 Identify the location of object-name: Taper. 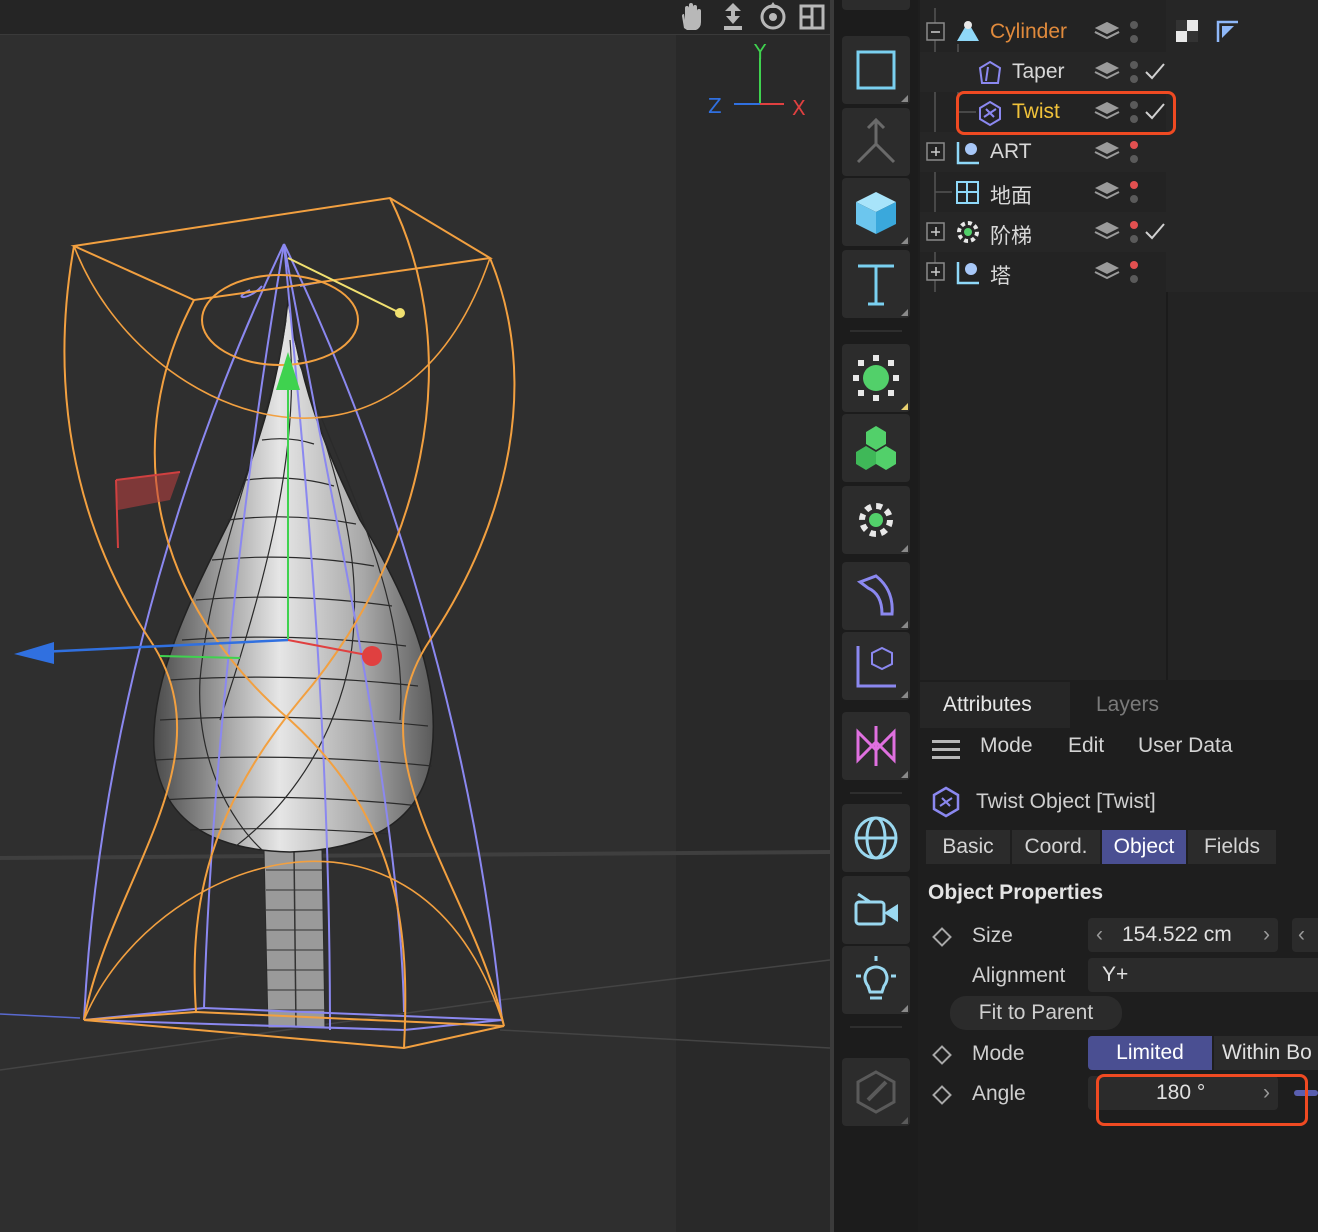
(1038, 71).